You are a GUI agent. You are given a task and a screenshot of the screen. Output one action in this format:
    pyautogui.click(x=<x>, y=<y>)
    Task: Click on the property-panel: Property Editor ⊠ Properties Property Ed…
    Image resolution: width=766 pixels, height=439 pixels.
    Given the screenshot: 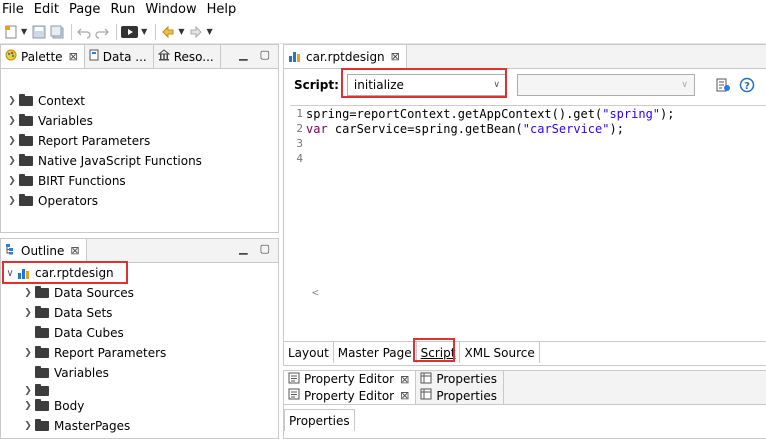 What is the action you would take?
    pyautogui.click(x=524, y=404)
    